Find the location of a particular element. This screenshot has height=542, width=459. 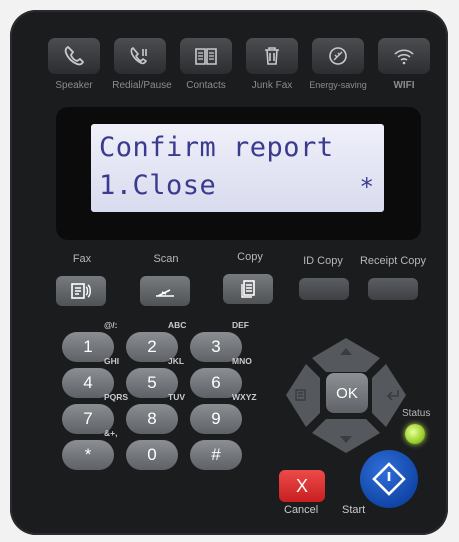

key-8: 8 is located at coordinates (152, 419).